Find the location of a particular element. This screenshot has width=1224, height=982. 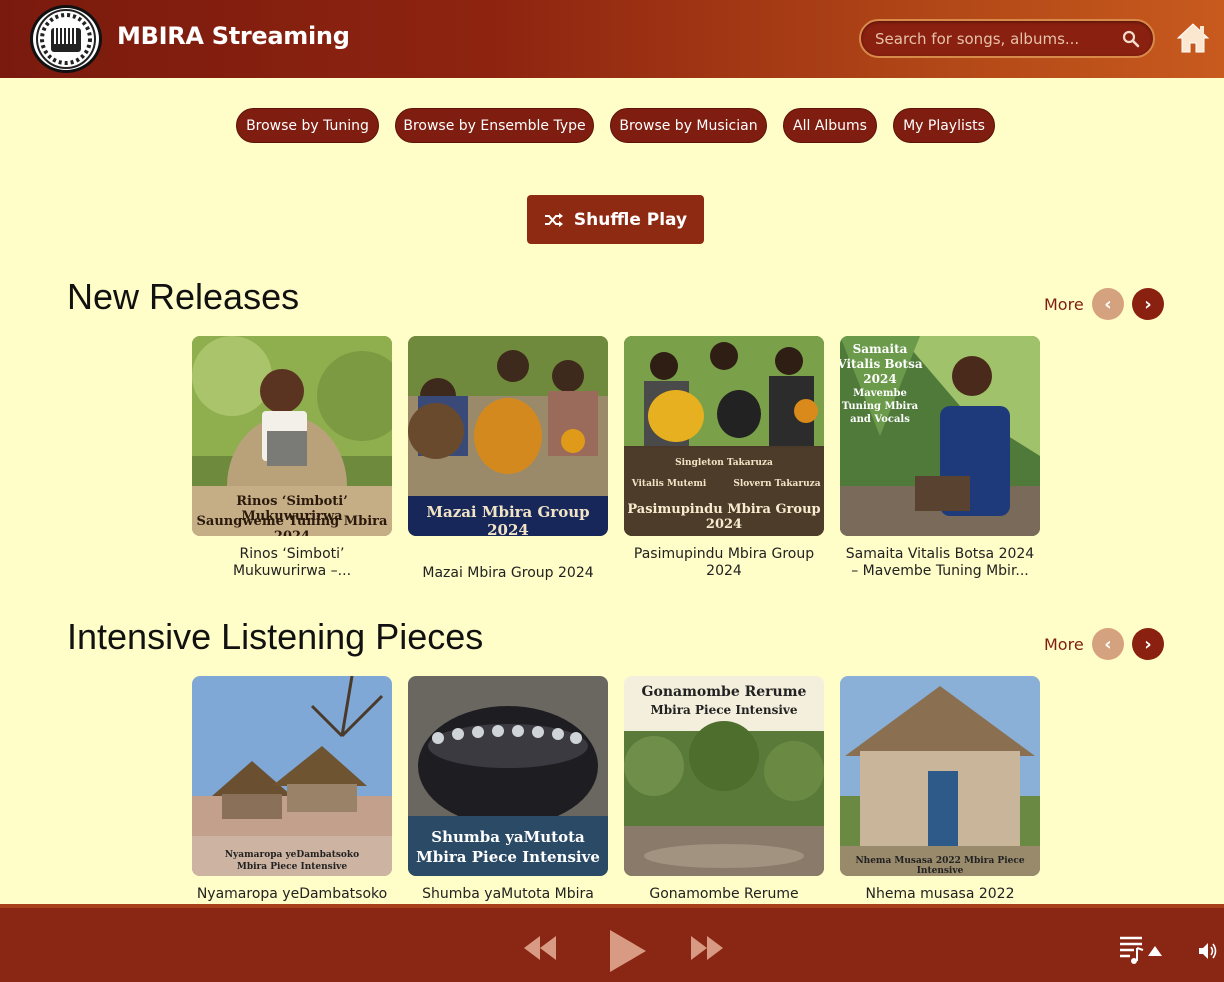

cover-text: Vitalis Botsa is located at coordinates (881, 364).